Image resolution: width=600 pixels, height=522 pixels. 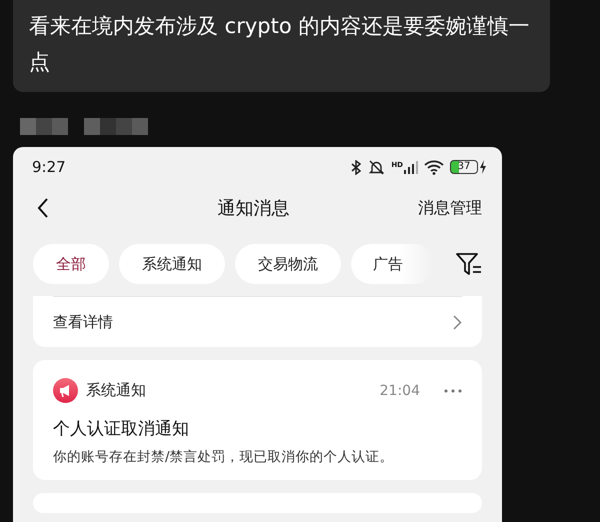 I want to click on notice-title: 个人认证取消通知, so click(x=121, y=429).